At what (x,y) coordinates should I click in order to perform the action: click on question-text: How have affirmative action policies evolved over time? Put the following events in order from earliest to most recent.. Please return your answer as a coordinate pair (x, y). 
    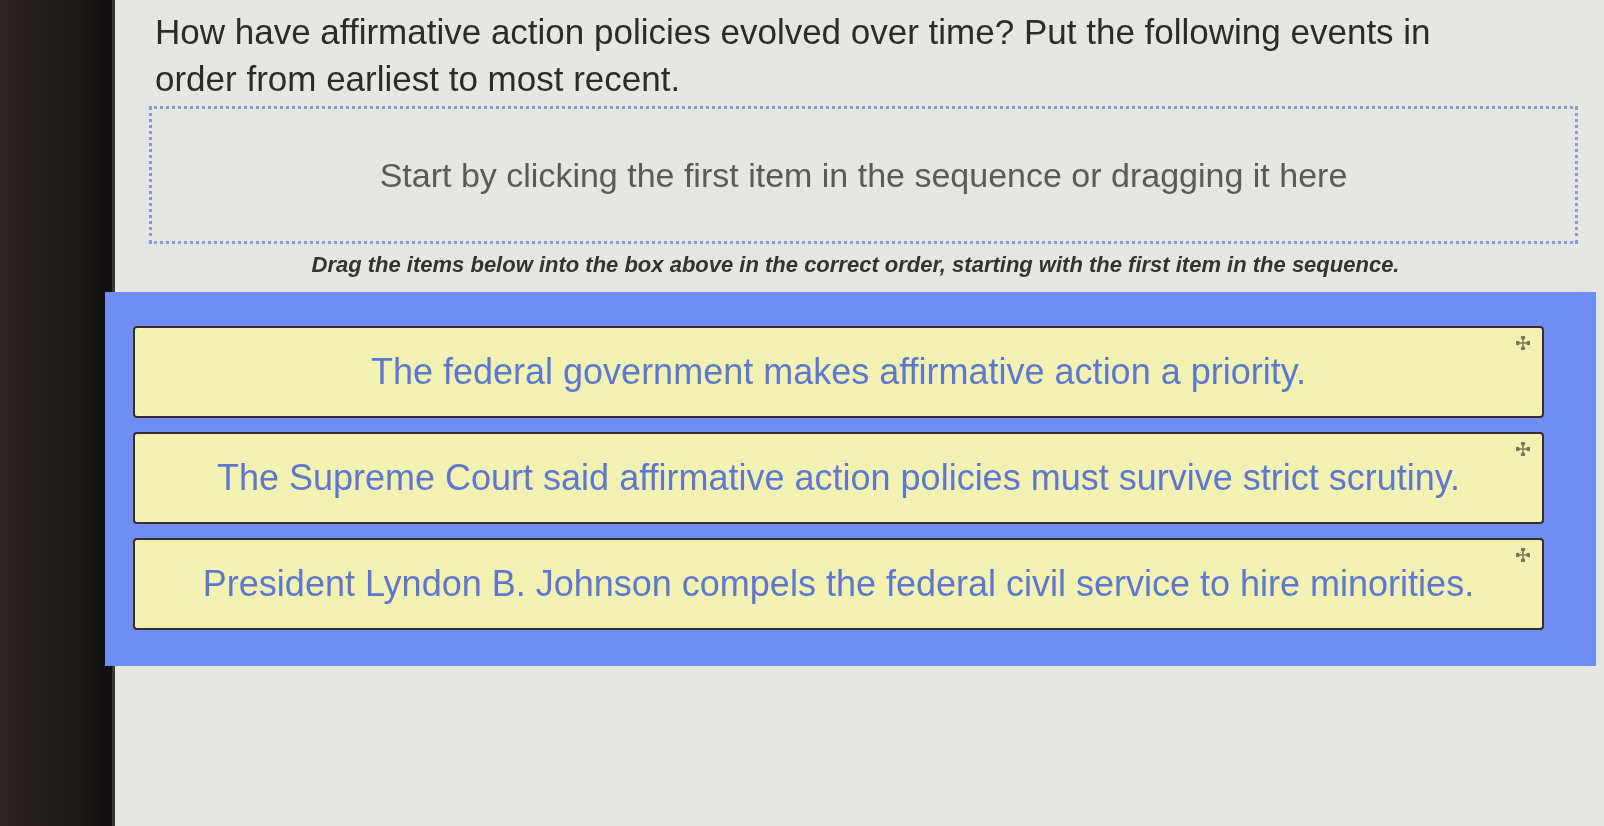
    Looking at the image, I should click on (793, 55).